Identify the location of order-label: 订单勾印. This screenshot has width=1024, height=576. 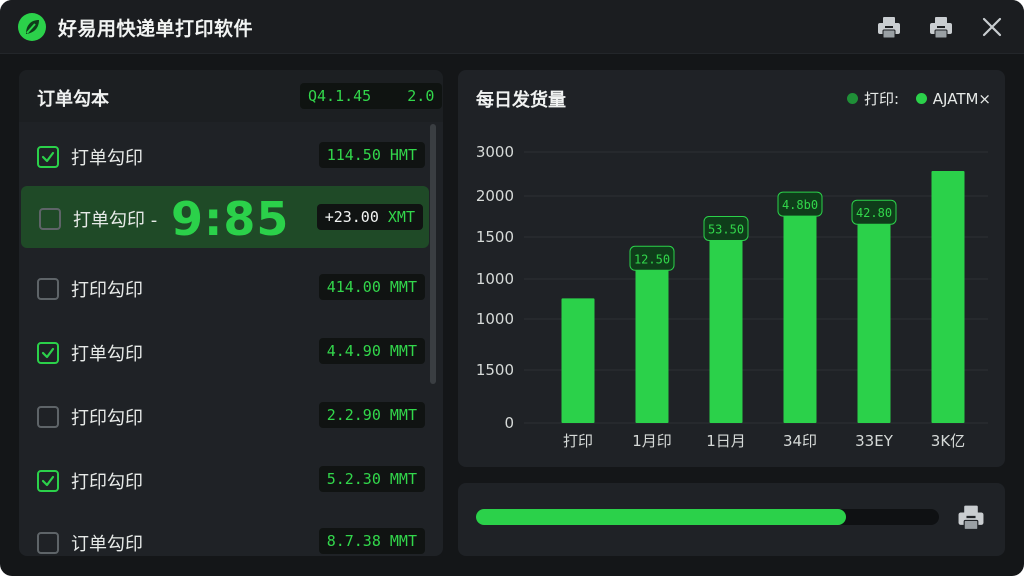
(107, 544).